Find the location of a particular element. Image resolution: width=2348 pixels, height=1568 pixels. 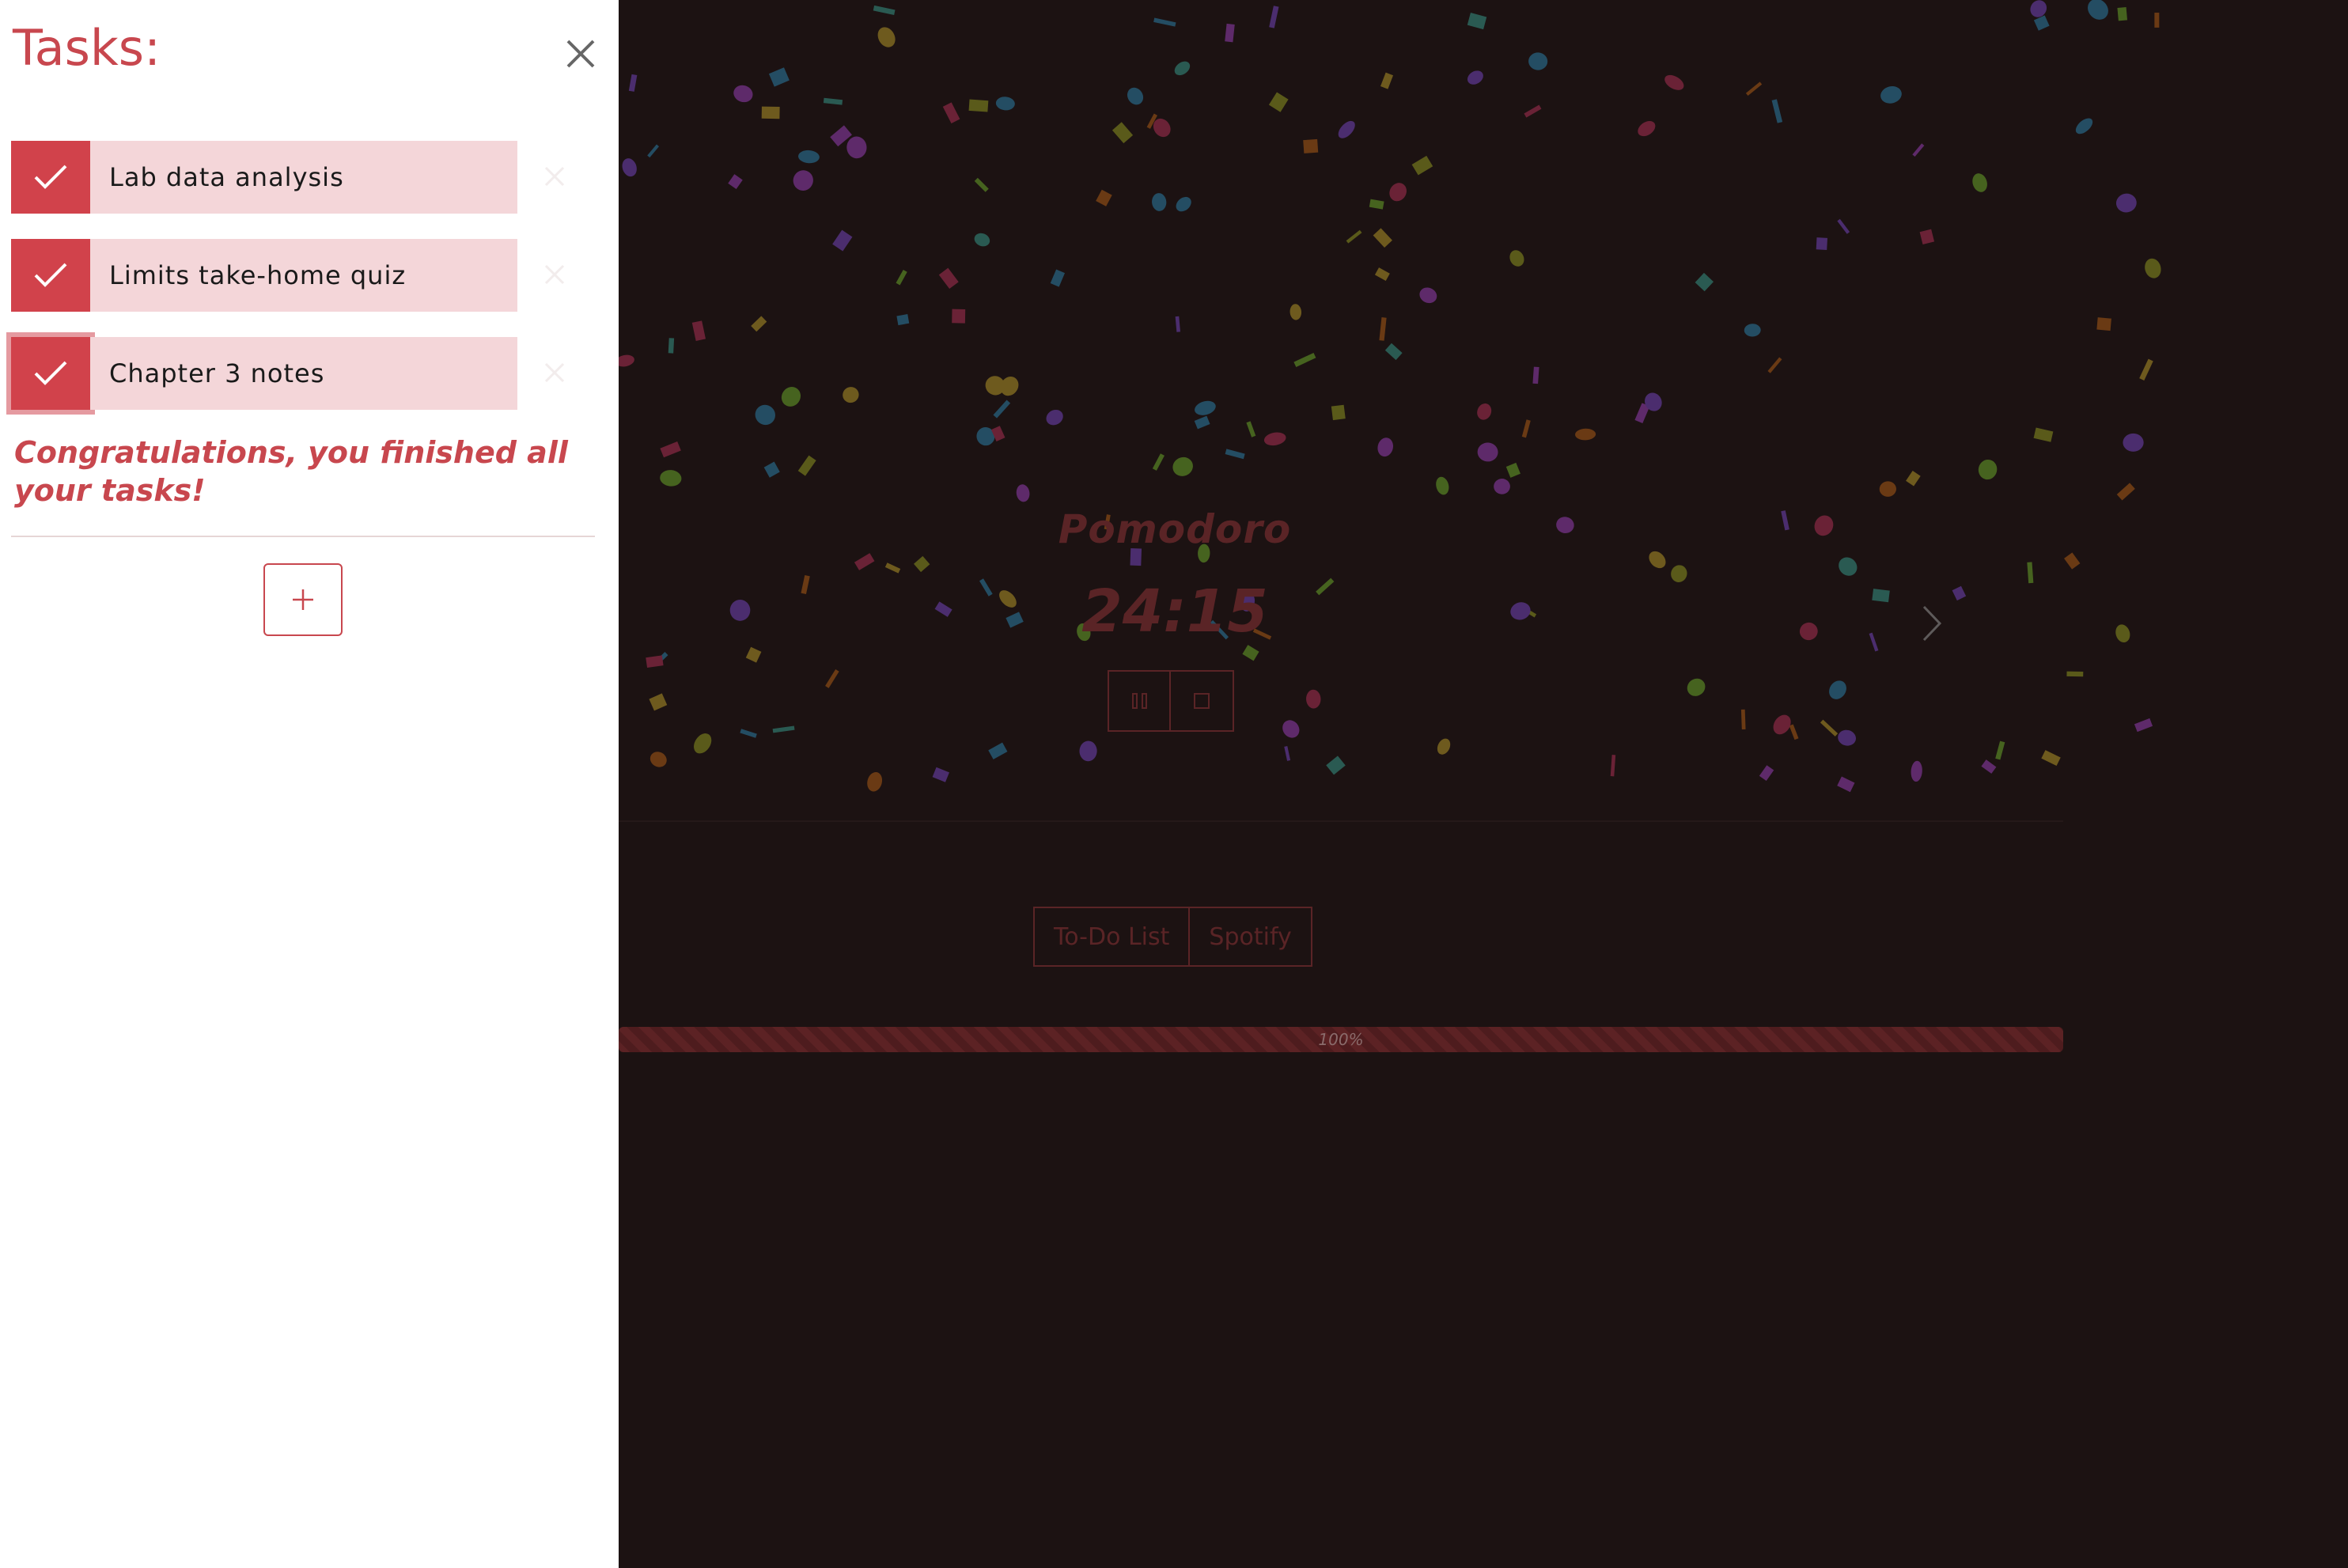

task-label: Chapter 3 notes is located at coordinates (303, 373).